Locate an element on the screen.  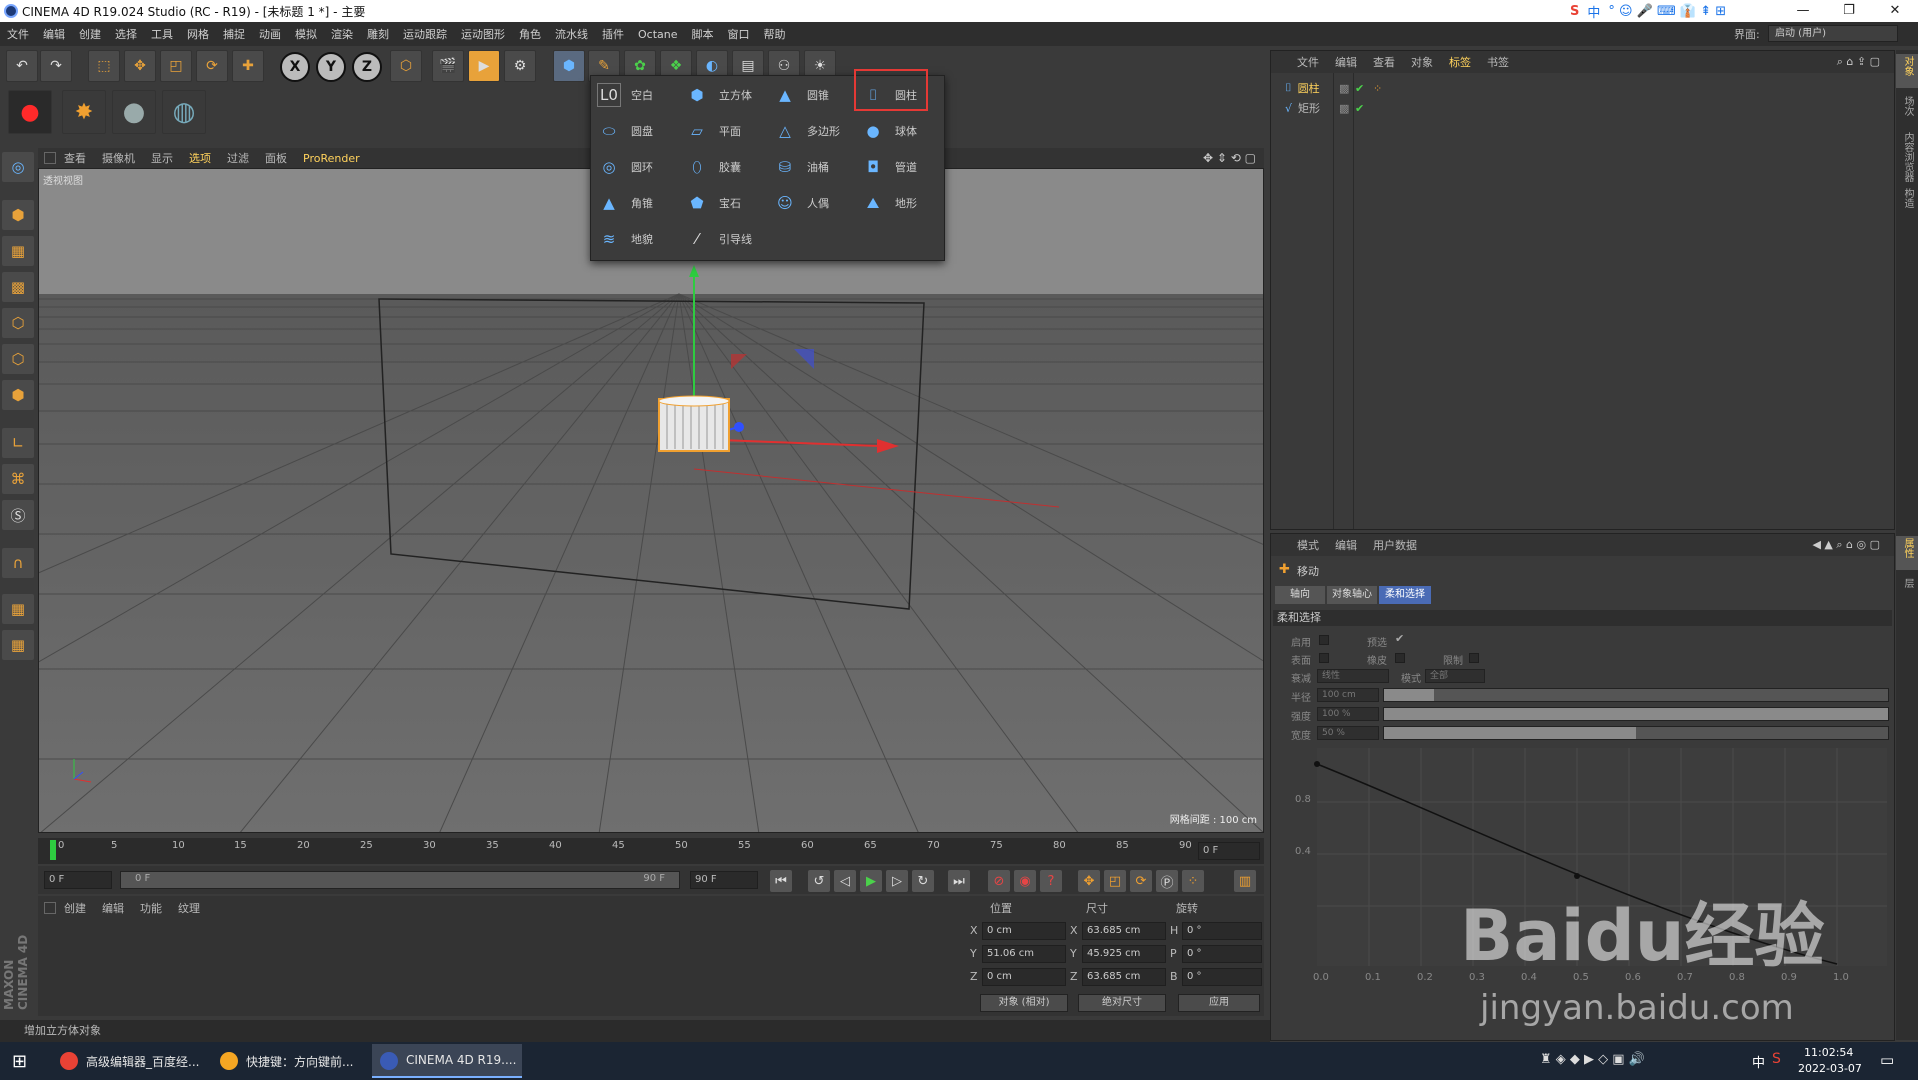
globe-tool: ◎ is located at coordinates (18, 167).